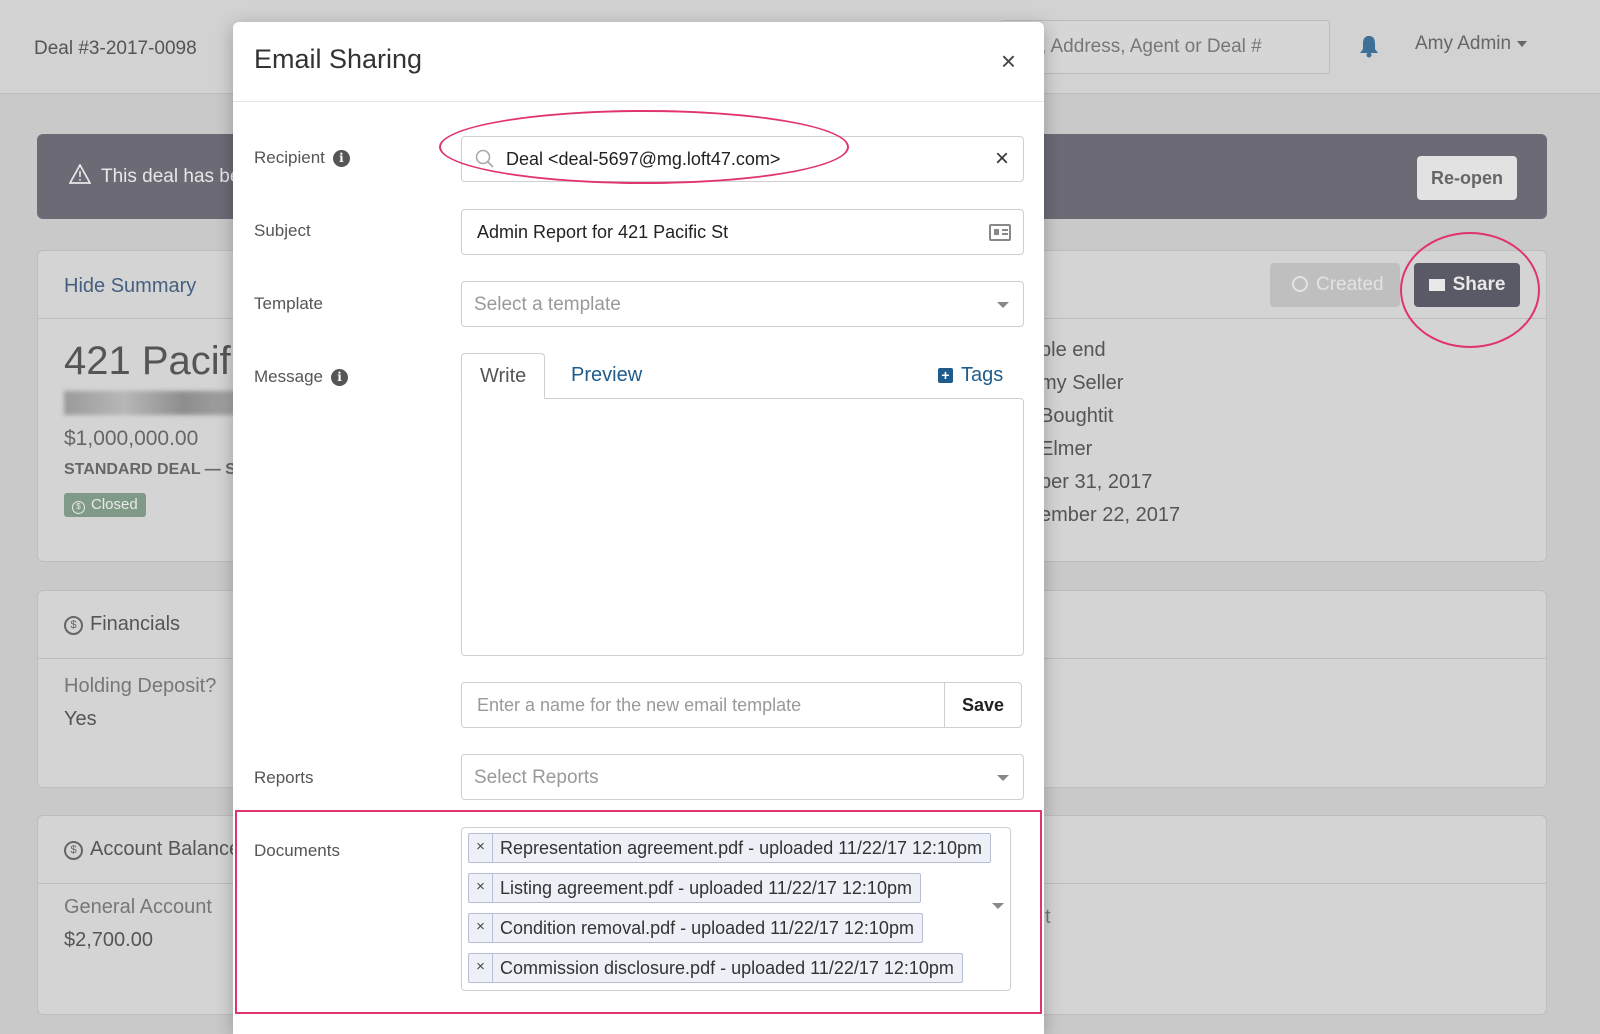 The image size is (1600, 1034). Describe the element at coordinates (80, 719) in the screenshot. I see `holding-deposit-value: Yes` at that location.